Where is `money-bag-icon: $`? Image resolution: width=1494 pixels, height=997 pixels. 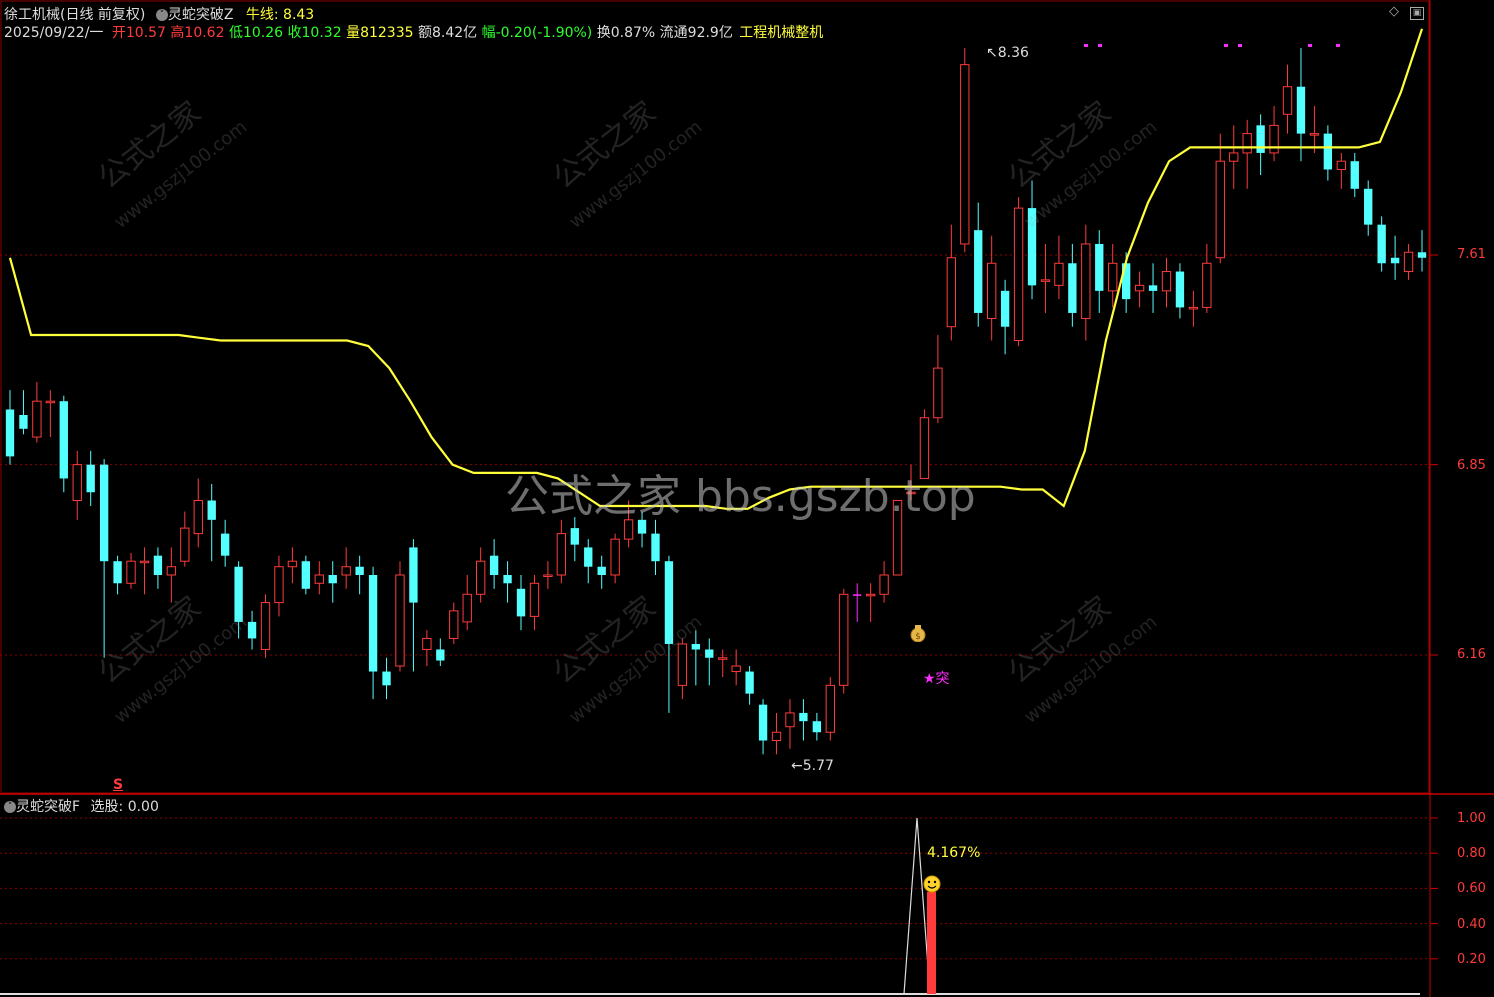
money-bag-icon: $ is located at coordinates (918, 633).